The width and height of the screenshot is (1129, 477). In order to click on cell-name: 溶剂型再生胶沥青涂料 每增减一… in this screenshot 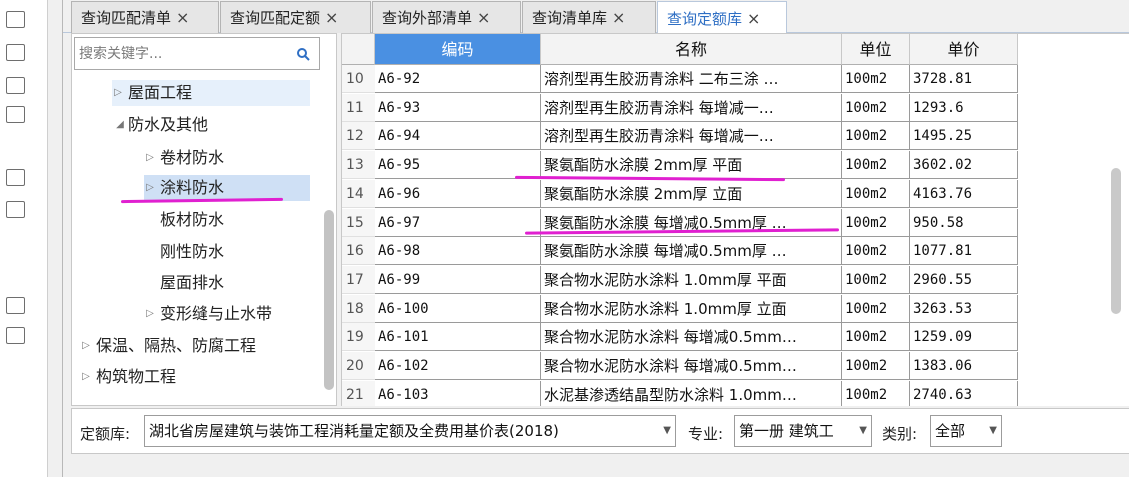, I will do `click(691, 136)`.